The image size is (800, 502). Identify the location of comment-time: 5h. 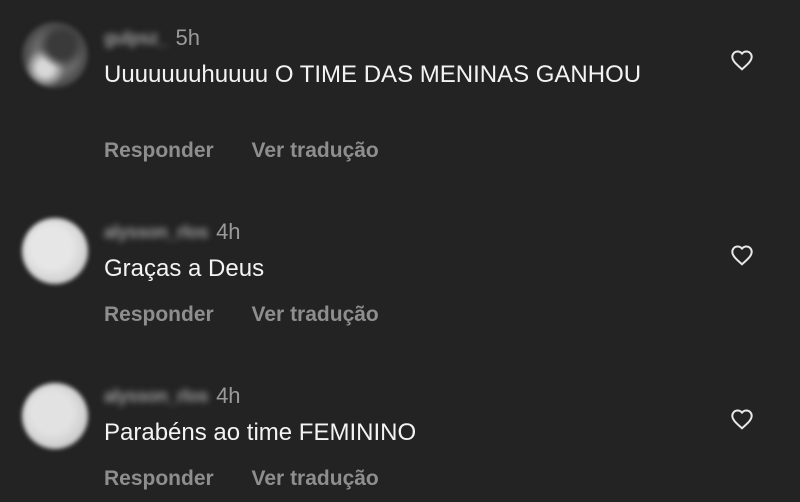
(187, 37).